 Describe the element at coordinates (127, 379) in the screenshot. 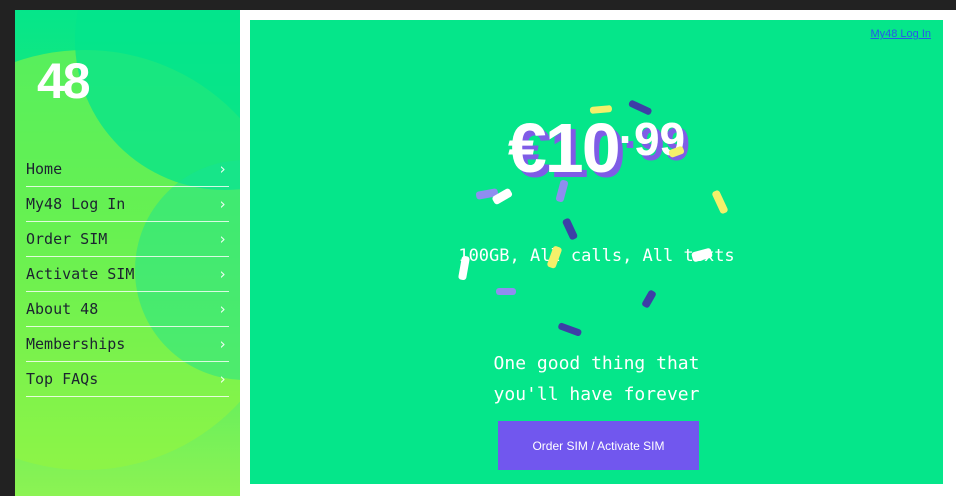

I see `nav-item-top-faqs: Top FAQs ›` at that location.